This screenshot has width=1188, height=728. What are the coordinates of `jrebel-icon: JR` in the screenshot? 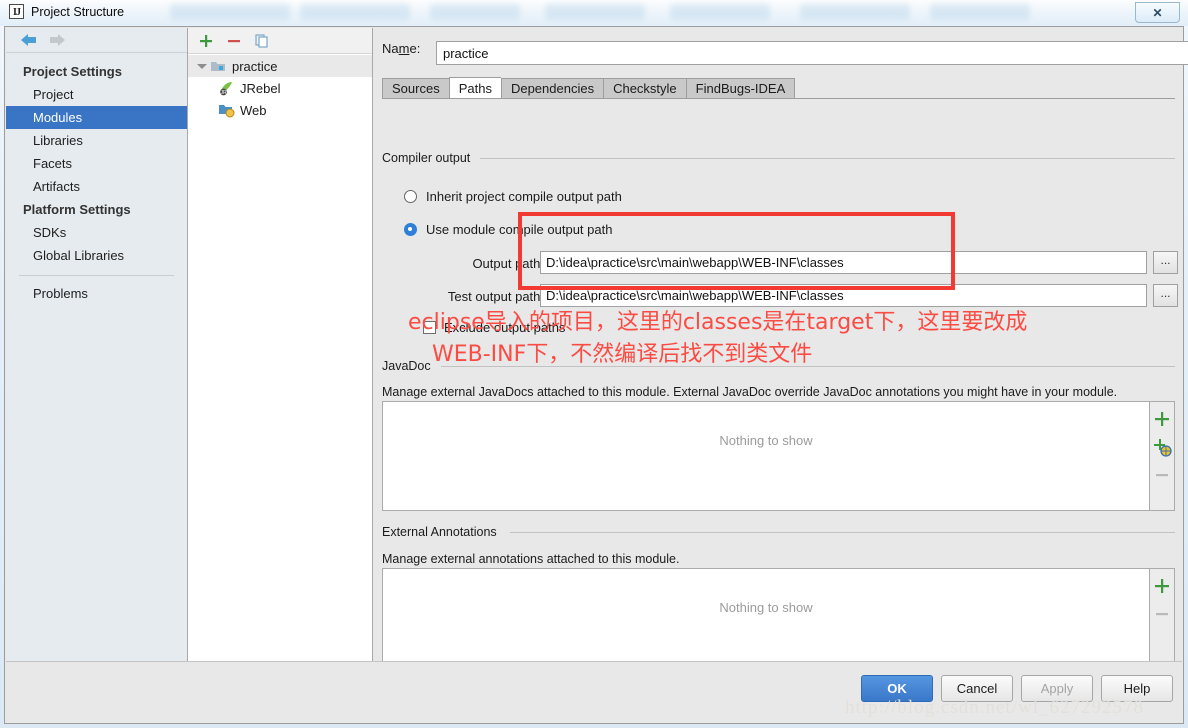 It's located at (226, 88).